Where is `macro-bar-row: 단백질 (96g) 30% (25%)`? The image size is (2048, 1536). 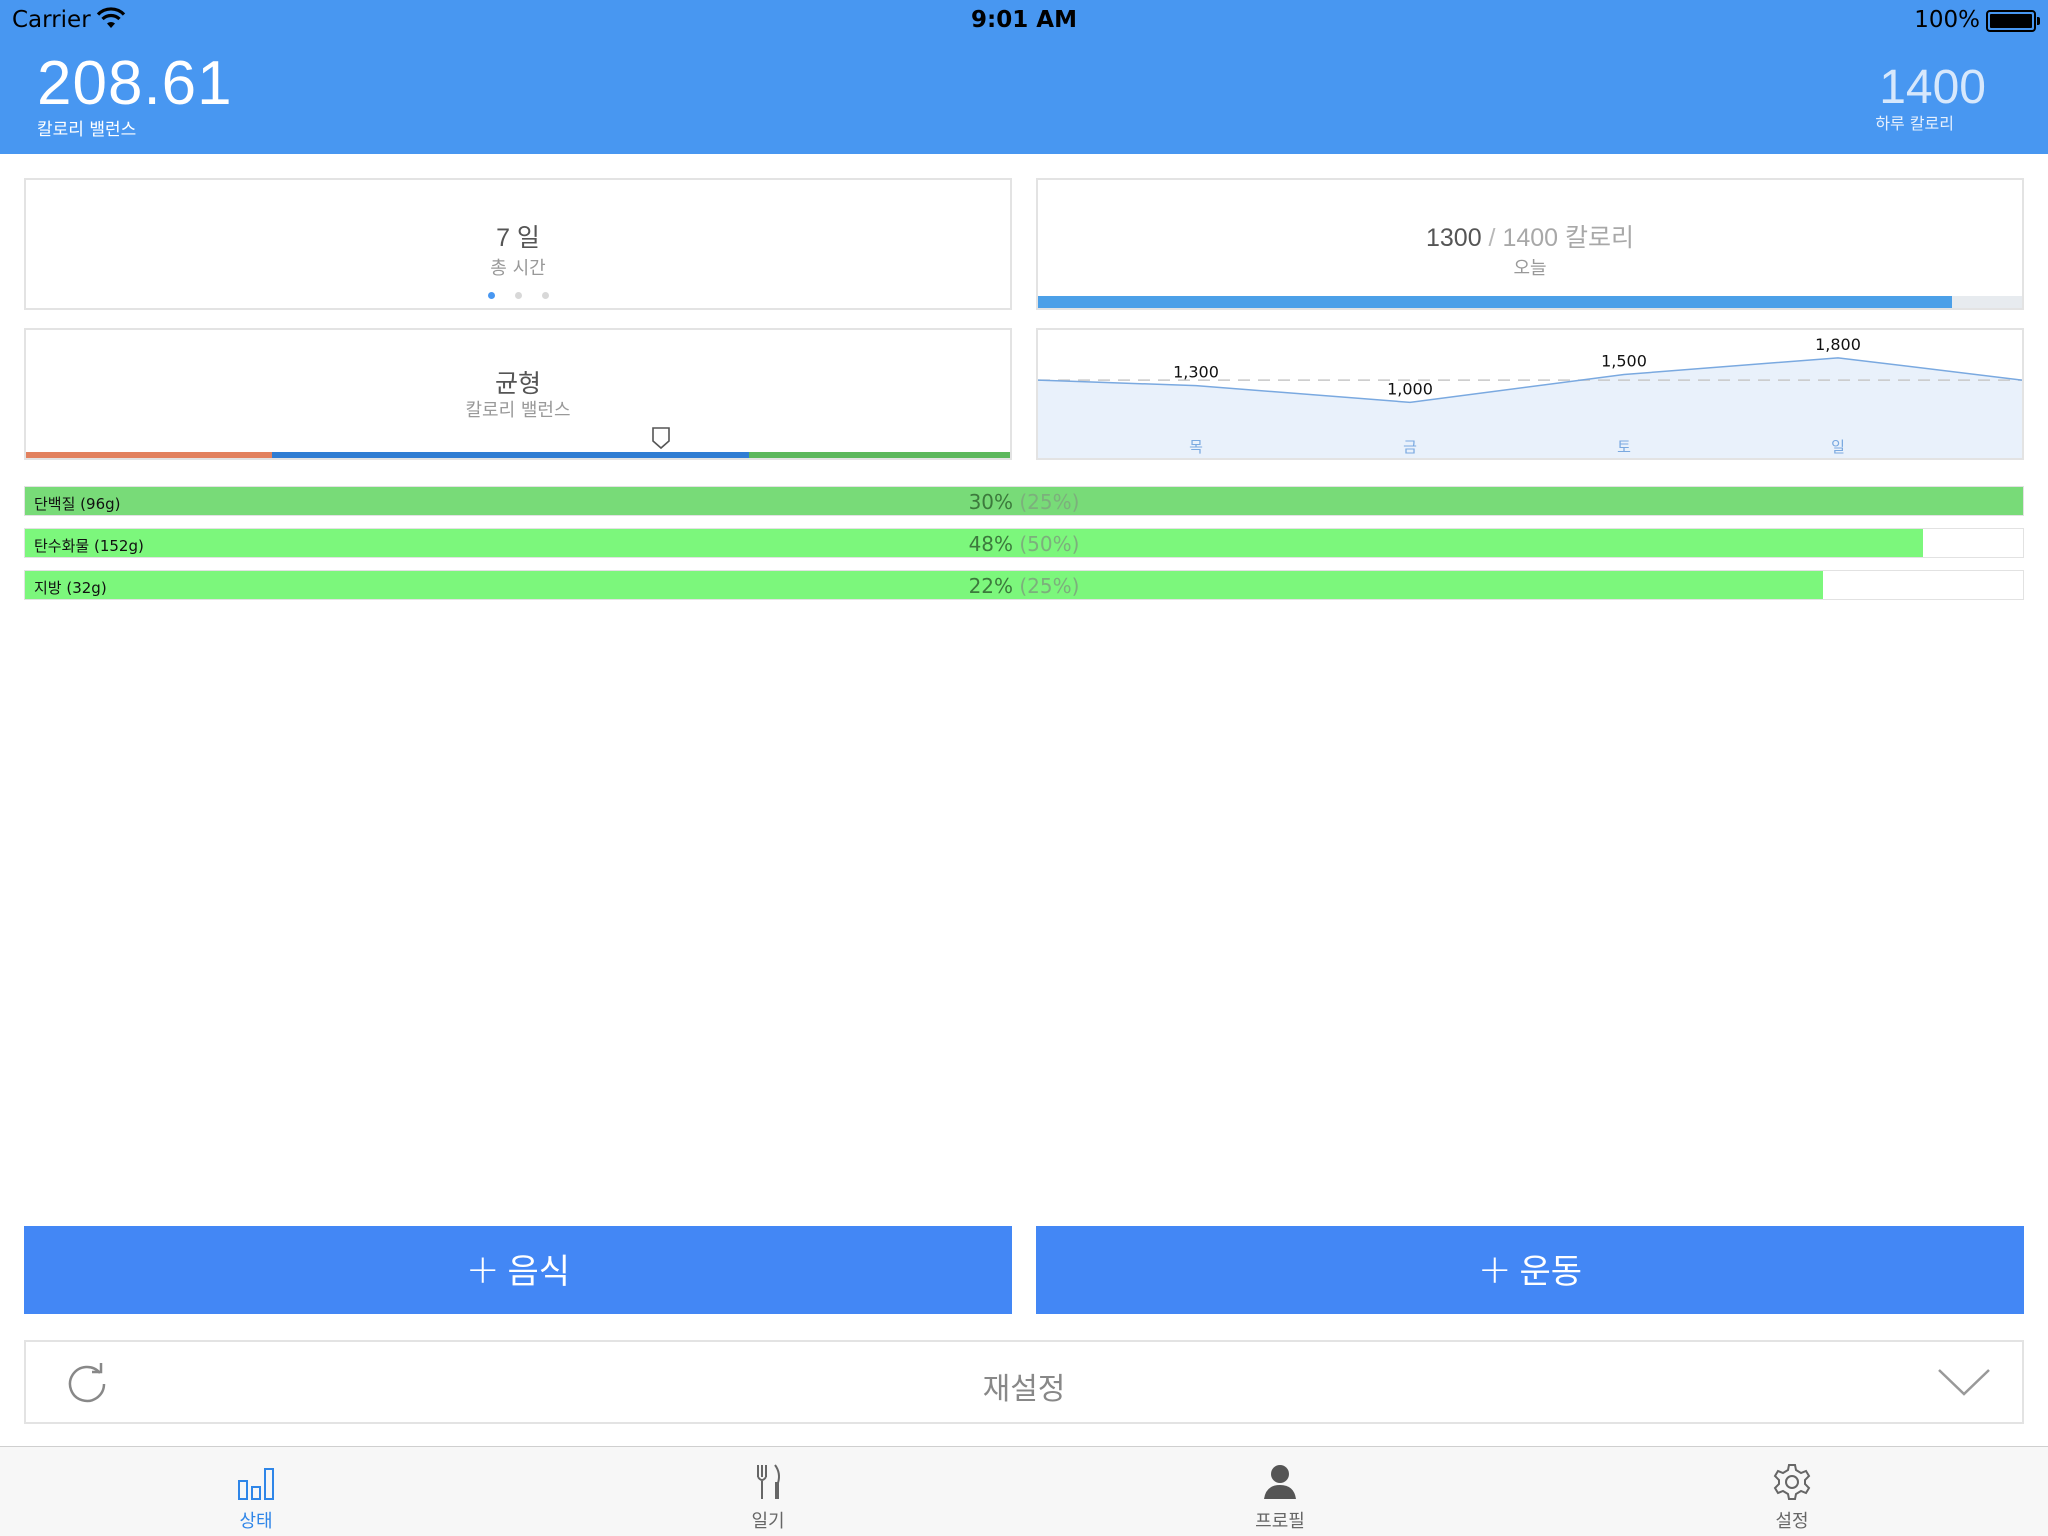
macro-bar-row: 단백질 (96g) 30% (25%) is located at coordinates (1024, 501).